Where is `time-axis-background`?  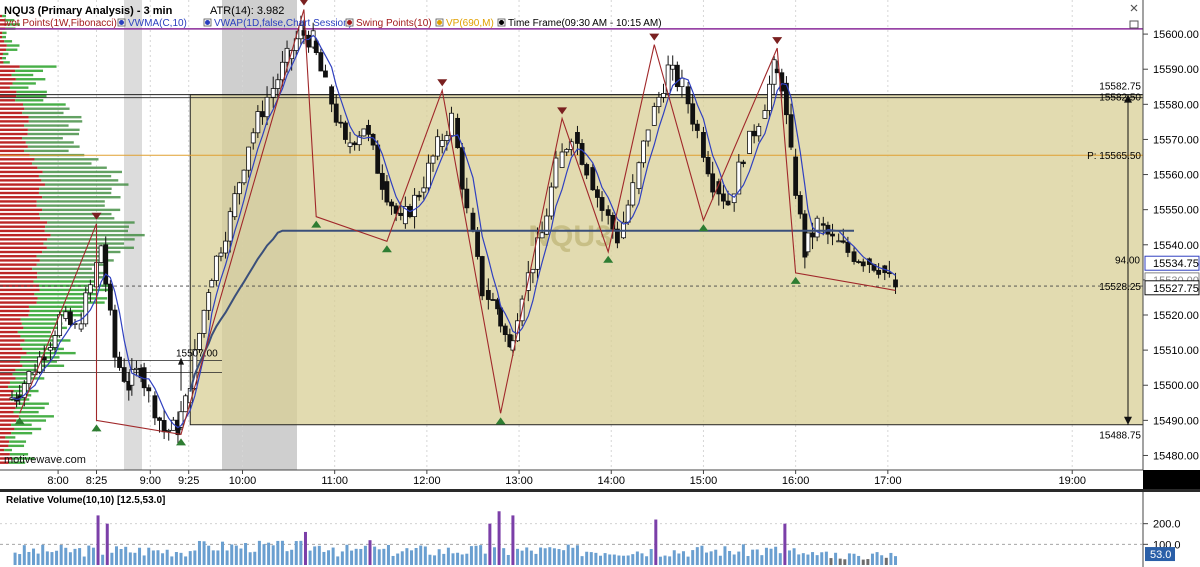 time-axis-background is located at coordinates (571, 479).